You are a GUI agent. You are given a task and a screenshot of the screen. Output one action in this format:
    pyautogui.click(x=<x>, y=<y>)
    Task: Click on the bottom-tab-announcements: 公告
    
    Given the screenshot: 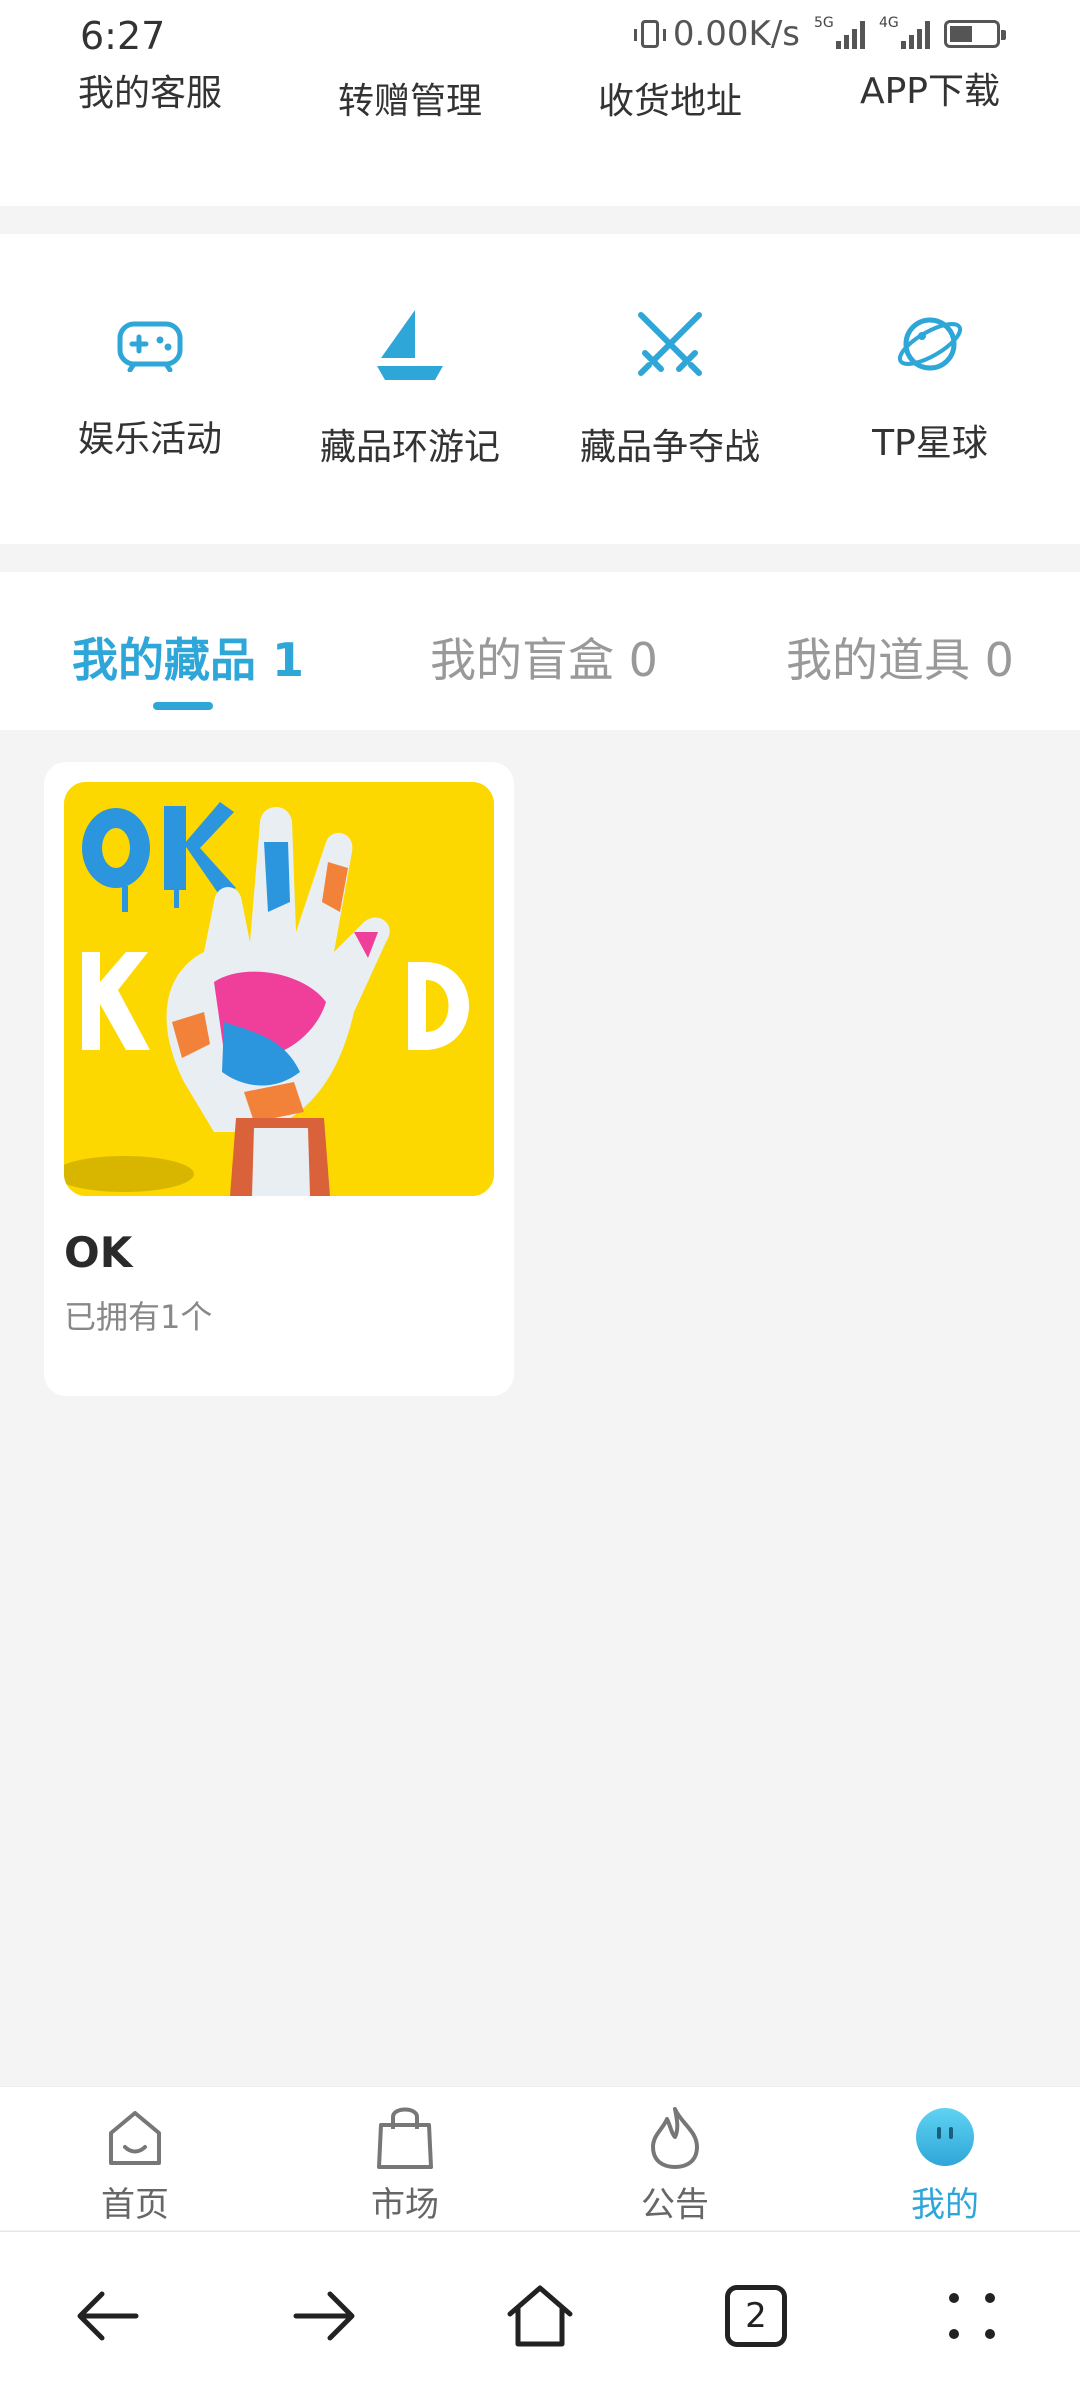 What is the action you would take?
    pyautogui.click(x=675, y=2158)
    